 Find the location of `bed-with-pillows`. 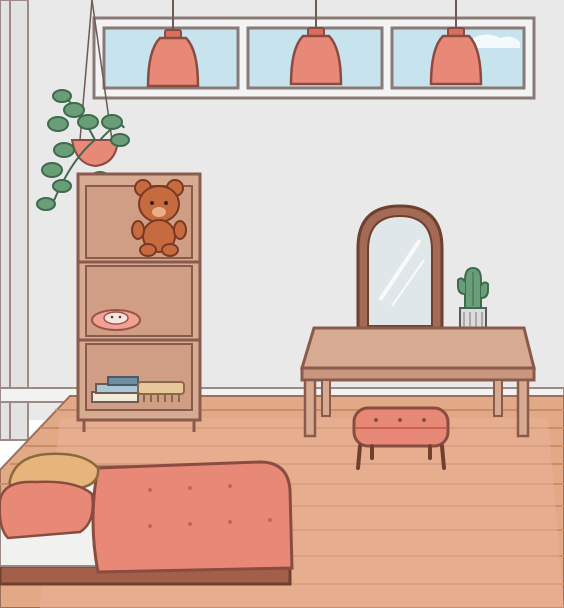

bed-with-pillows is located at coordinates (147, 519).